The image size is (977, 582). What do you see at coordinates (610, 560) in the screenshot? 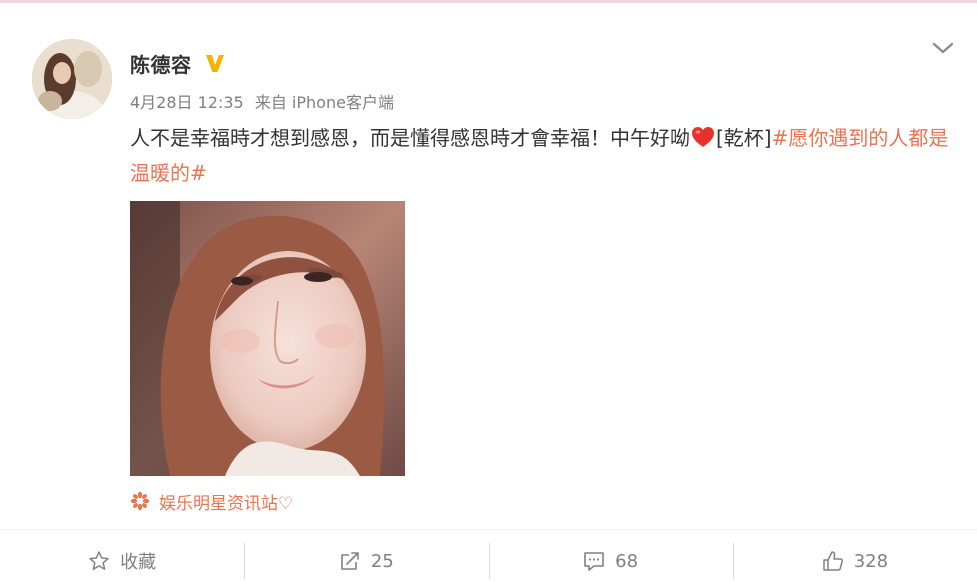
I see `comment-button: 68` at bounding box center [610, 560].